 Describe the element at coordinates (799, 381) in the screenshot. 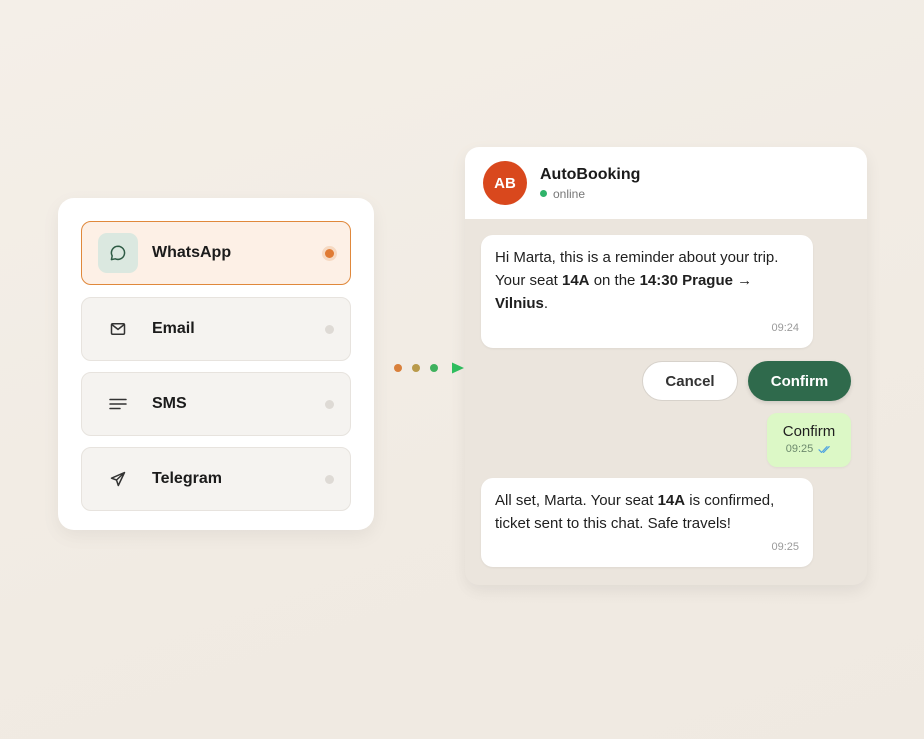

I see `confirm-button: Confirm` at that location.